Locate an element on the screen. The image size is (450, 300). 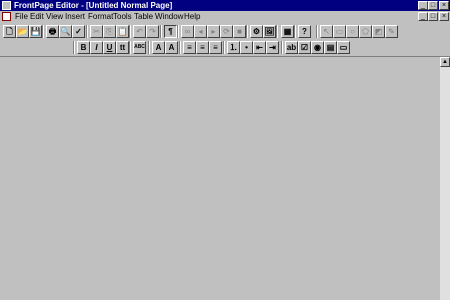
app-icon is located at coordinates (6, 5).